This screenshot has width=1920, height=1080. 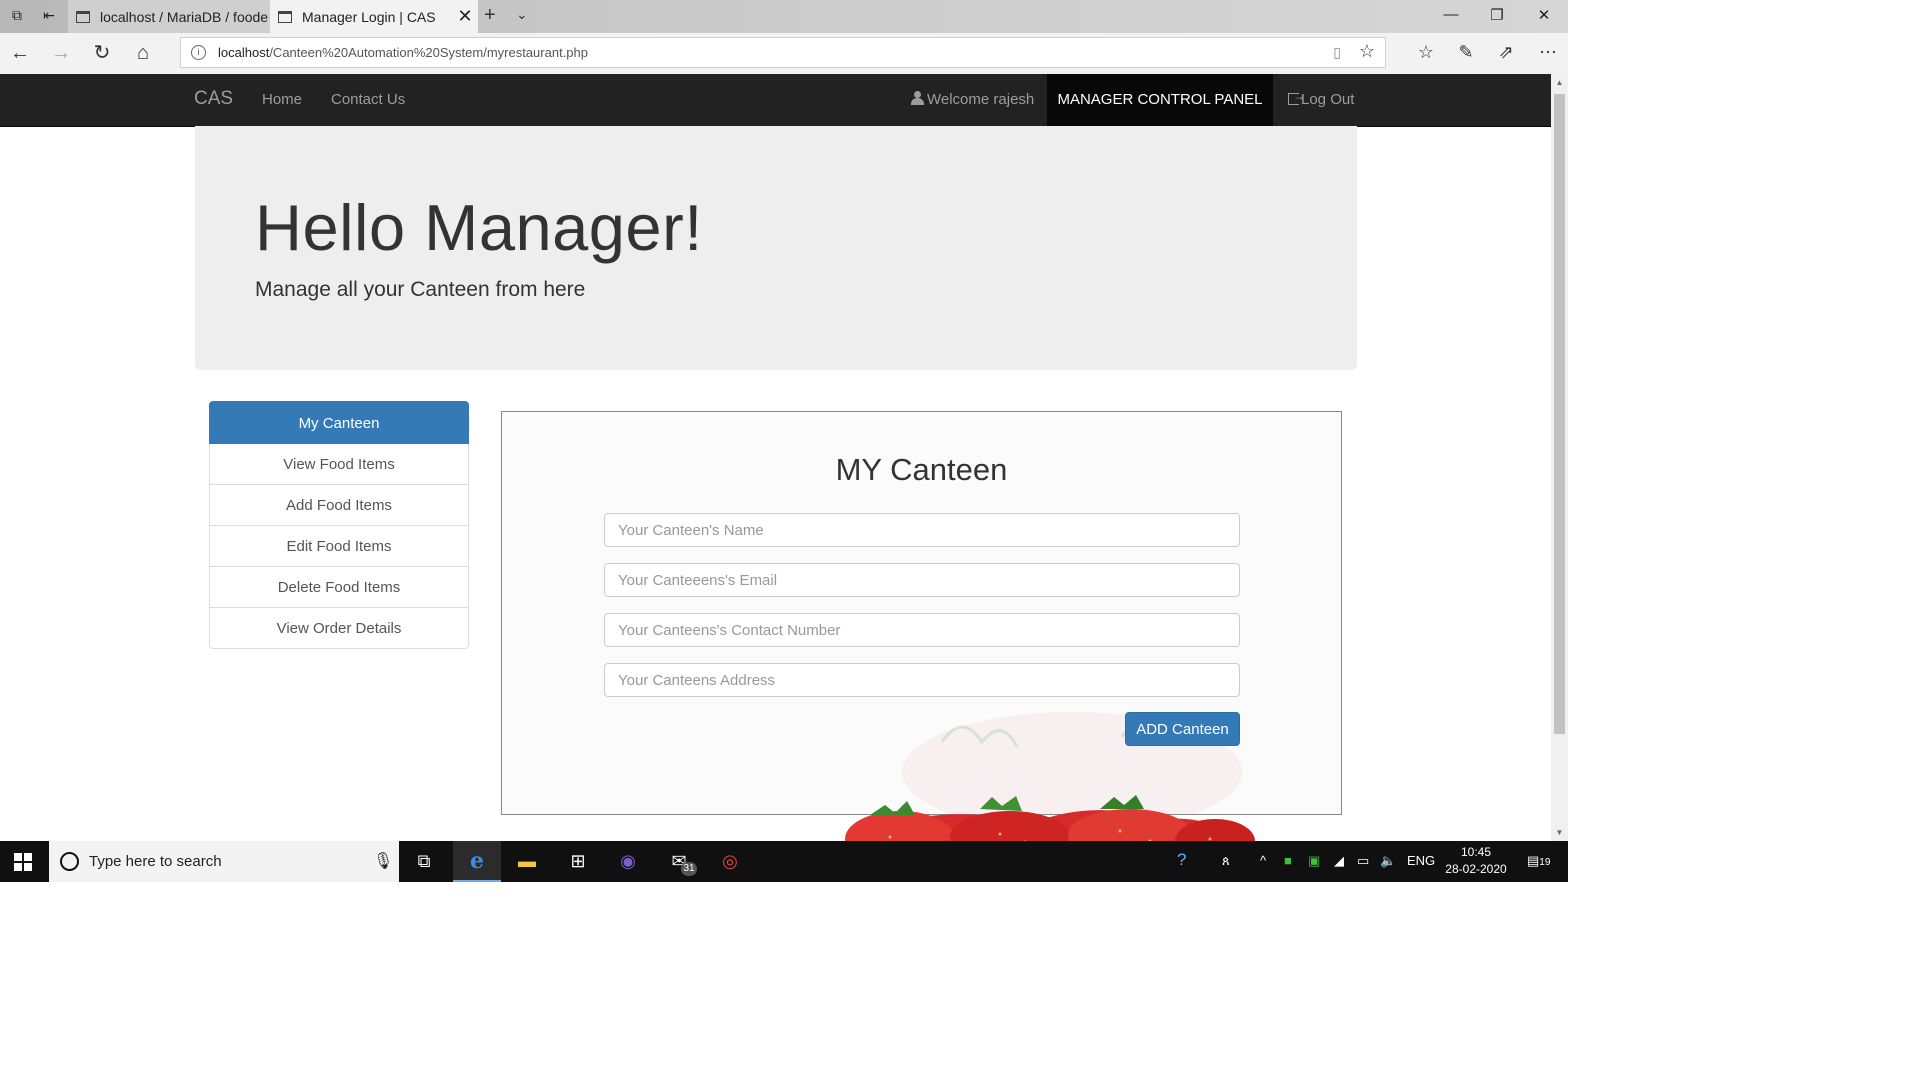 What do you see at coordinates (102, 53) in the screenshot?
I see `refresh-icon: ↻` at bounding box center [102, 53].